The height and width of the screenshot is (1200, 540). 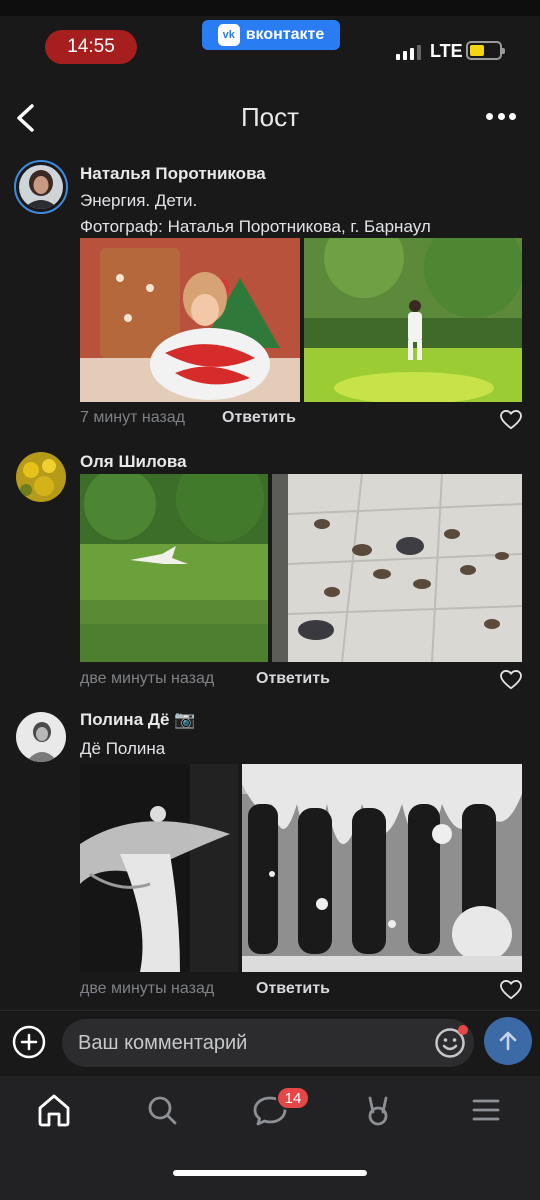 What do you see at coordinates (463, 1030) in the screenshot?
I see `notification-dot` at bounding box center [463, 1030].